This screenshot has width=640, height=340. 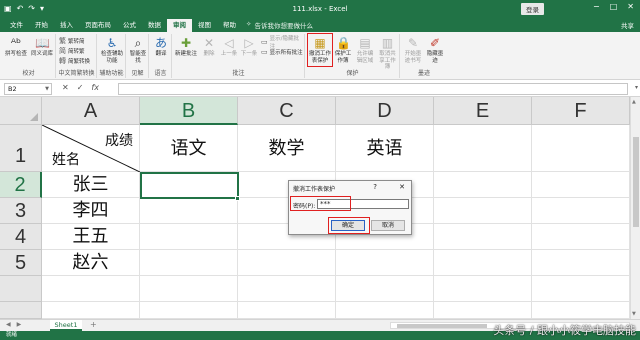 I want to click on cell-d6, so click(x=385, y=289).